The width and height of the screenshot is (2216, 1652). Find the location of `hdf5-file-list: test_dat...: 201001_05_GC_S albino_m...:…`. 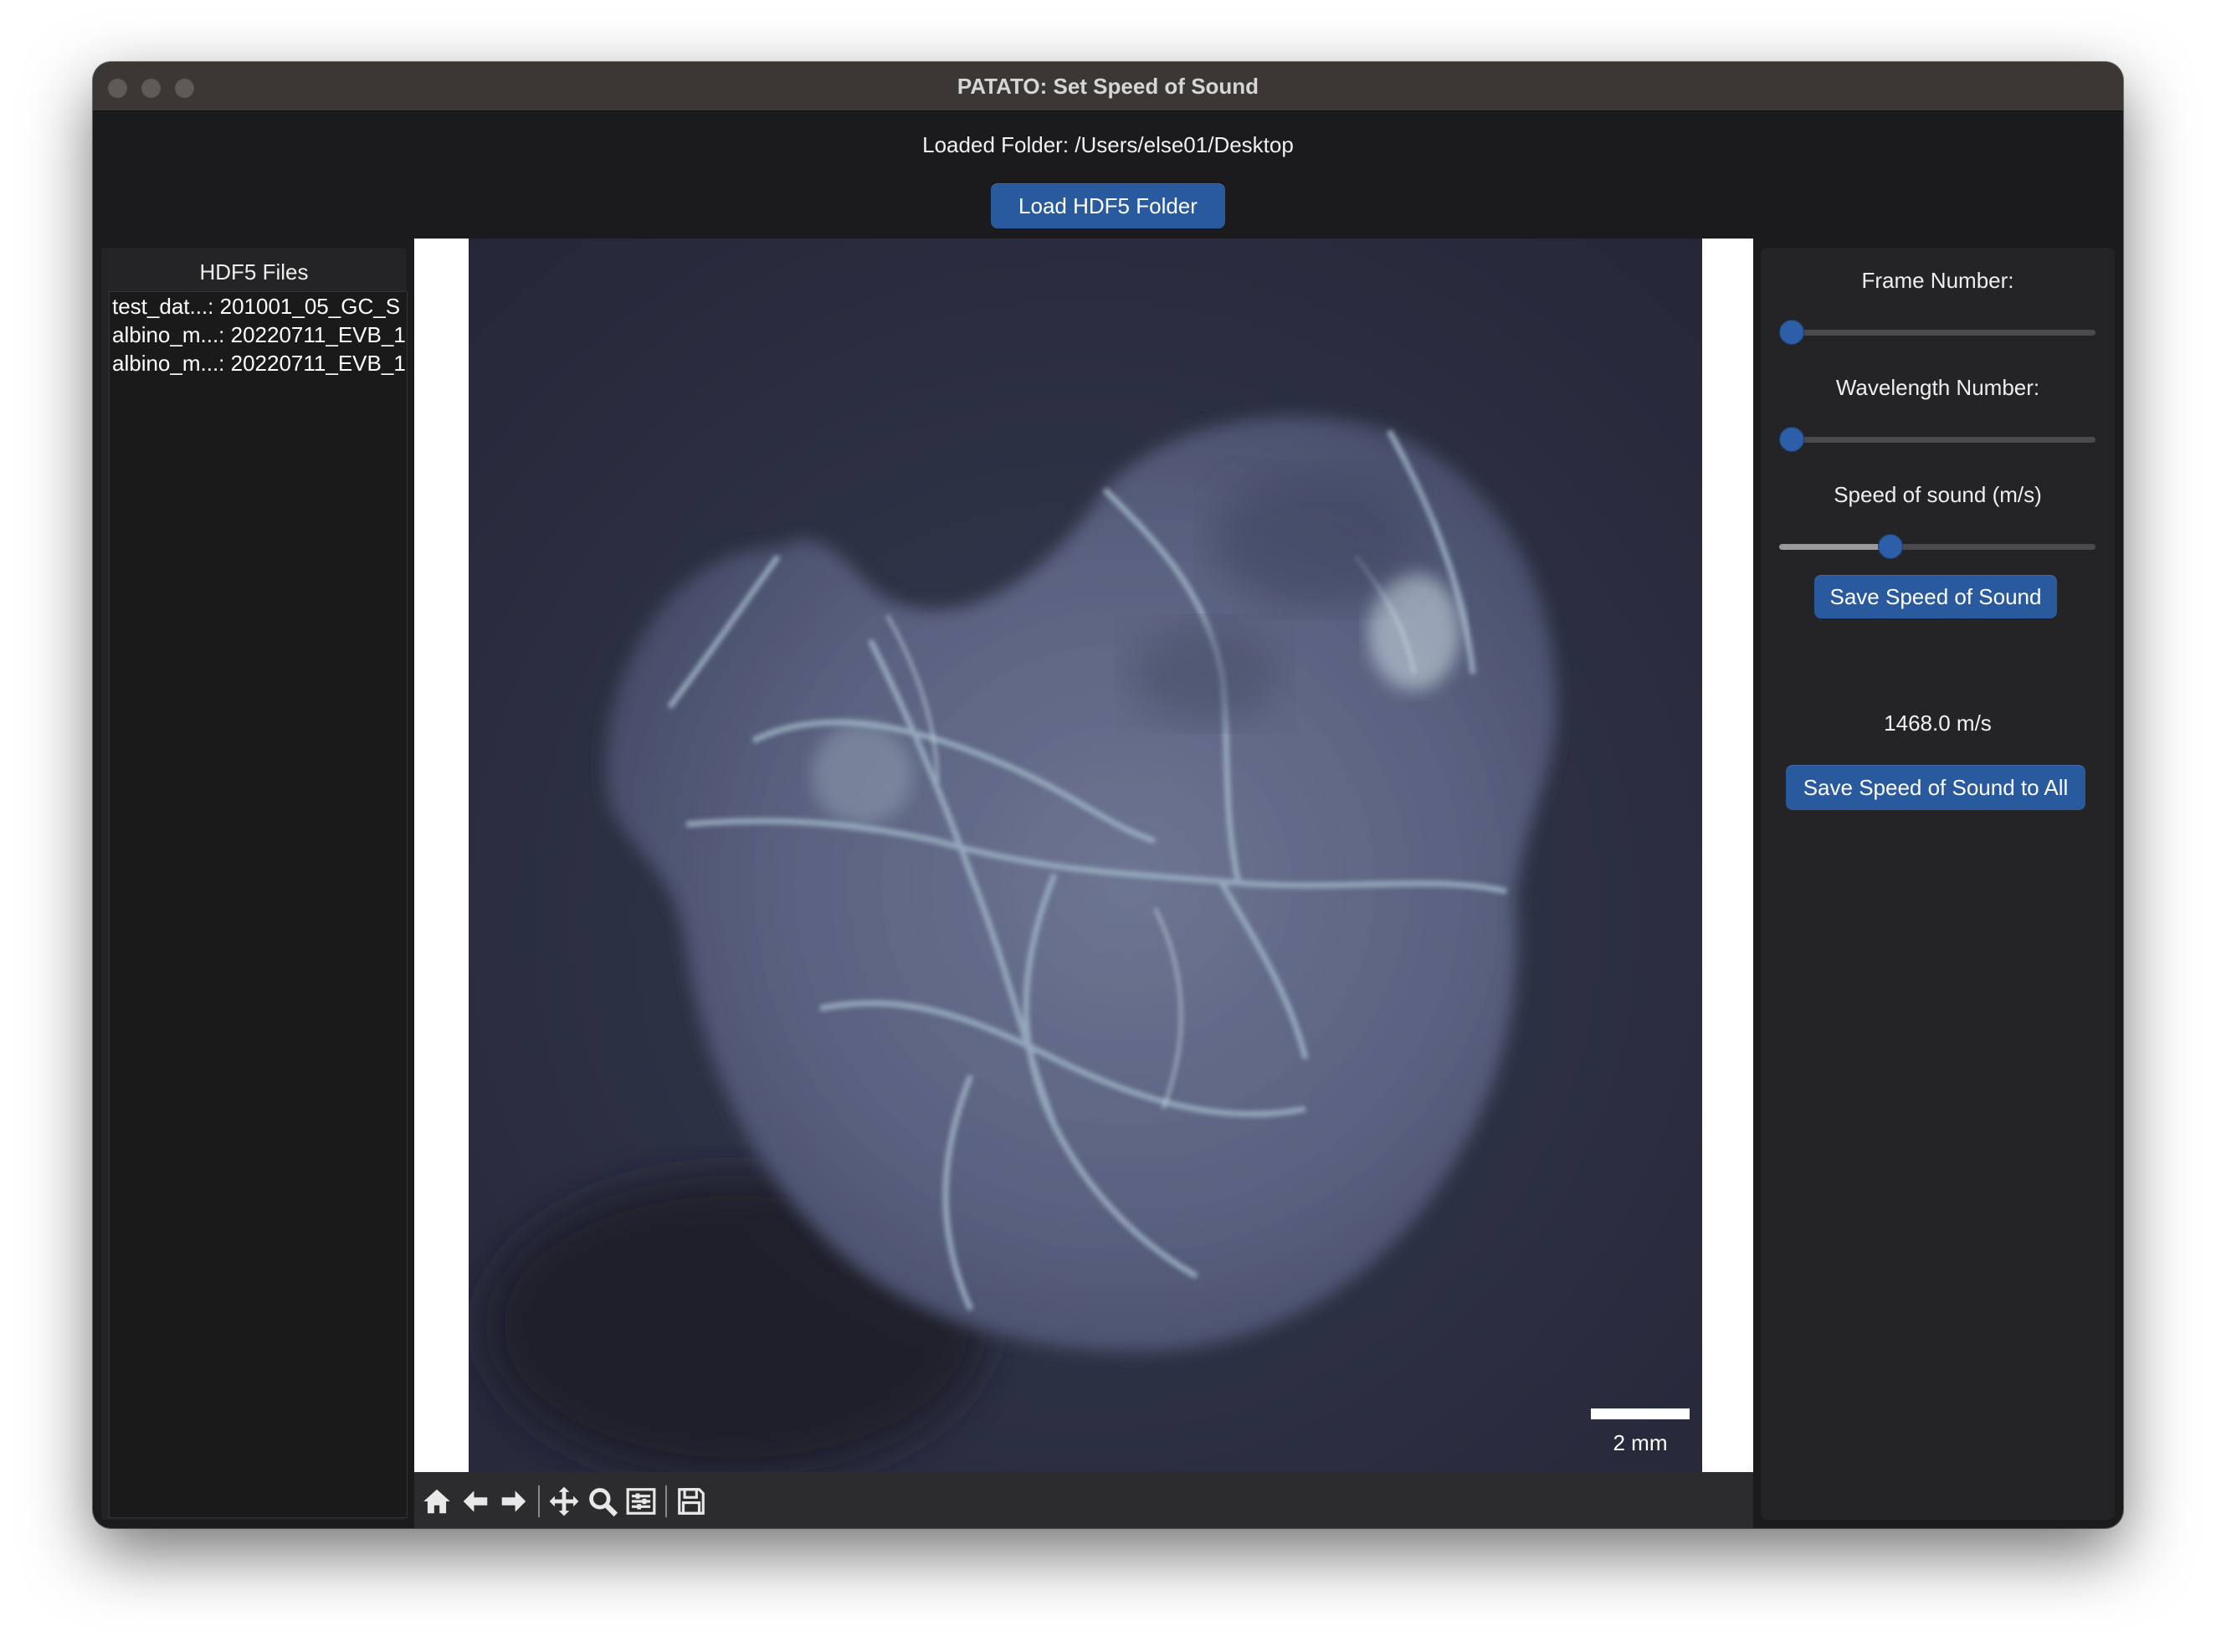

hdf5-file-list: test_dat...: 201001_05_GC_S albino_m...:… is located at coordinates (259, 904).